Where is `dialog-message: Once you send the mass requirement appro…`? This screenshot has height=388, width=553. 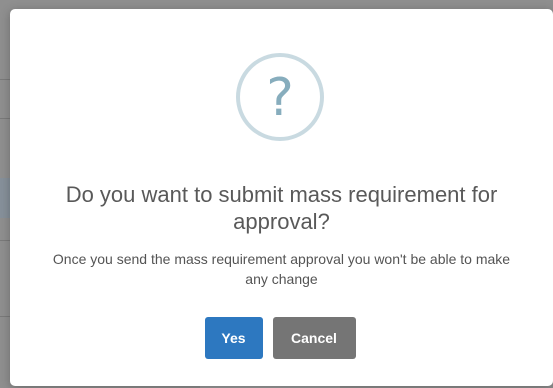 dialog-message: Once you send the mass requirement appro… is located at coordinates (281, 269).